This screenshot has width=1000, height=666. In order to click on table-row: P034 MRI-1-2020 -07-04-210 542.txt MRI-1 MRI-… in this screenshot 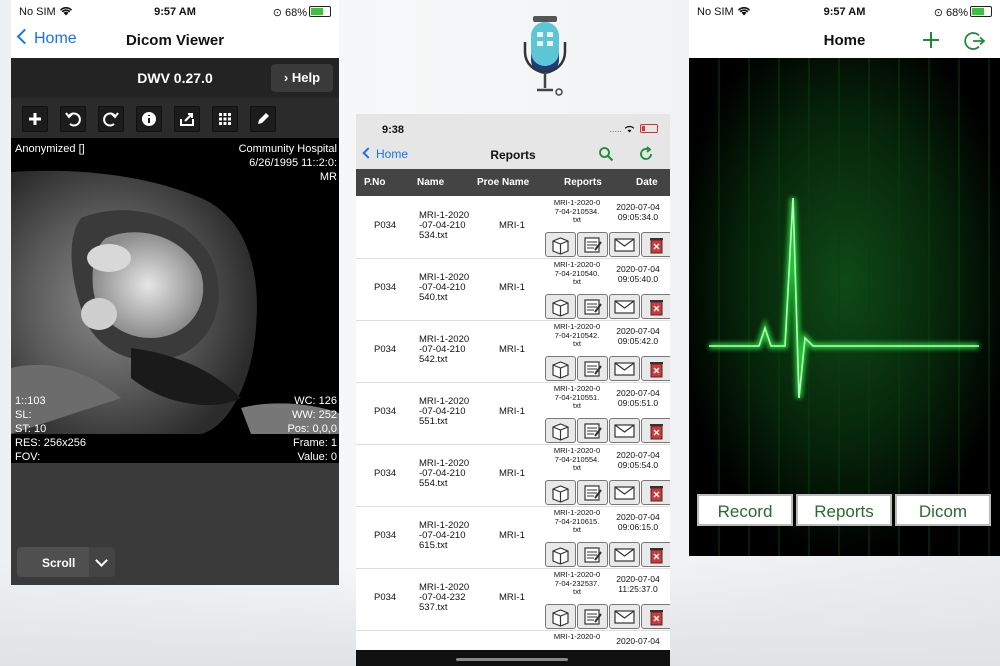, I will do `click(513, 351)`.